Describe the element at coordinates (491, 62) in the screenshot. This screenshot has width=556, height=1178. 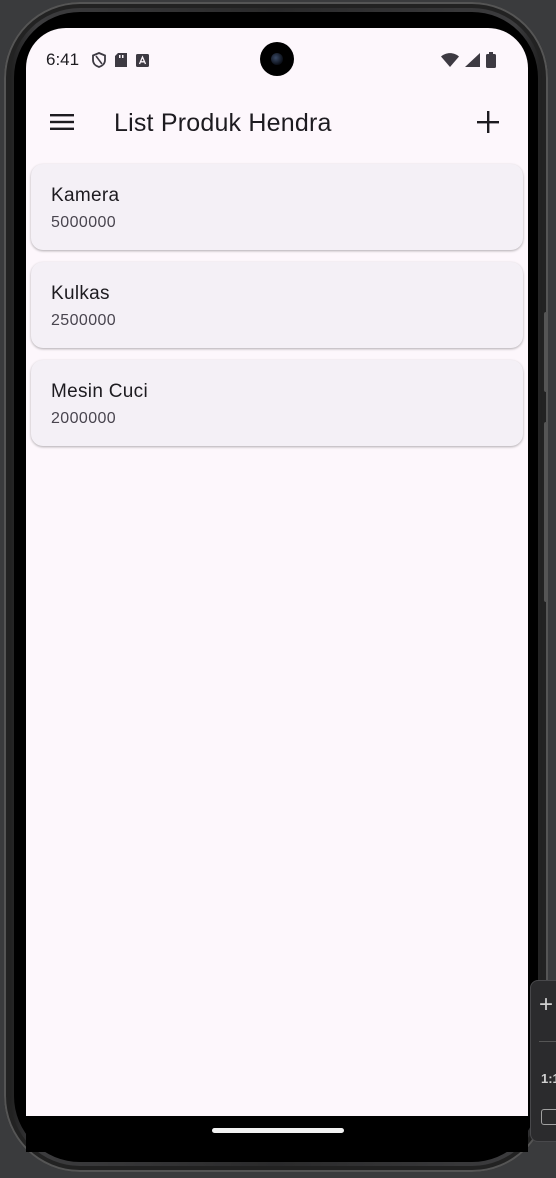
I see `battery-icon` at that location.